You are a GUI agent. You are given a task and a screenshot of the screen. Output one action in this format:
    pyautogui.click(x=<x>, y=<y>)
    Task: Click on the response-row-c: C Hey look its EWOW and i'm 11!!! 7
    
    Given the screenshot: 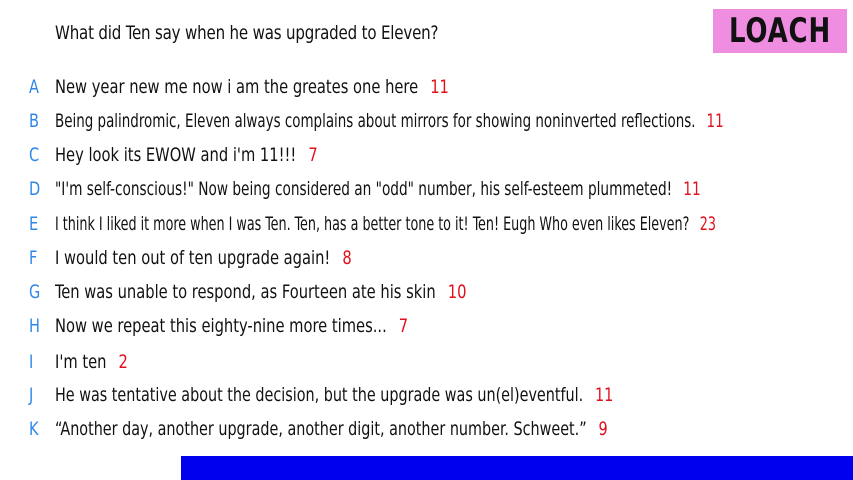 What is the action you would take?
    pyautogui.click(x=426, y=155)
    